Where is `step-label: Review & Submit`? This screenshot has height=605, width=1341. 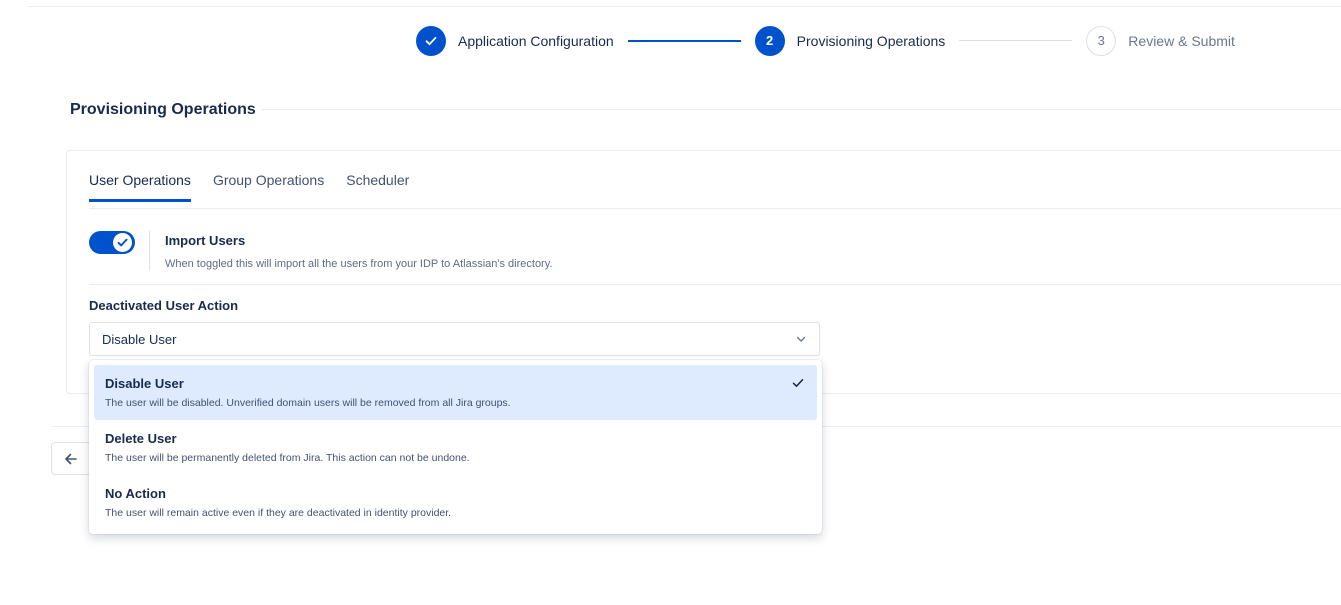 step-label: Review & Submit is located at coordinates (1181, 40).